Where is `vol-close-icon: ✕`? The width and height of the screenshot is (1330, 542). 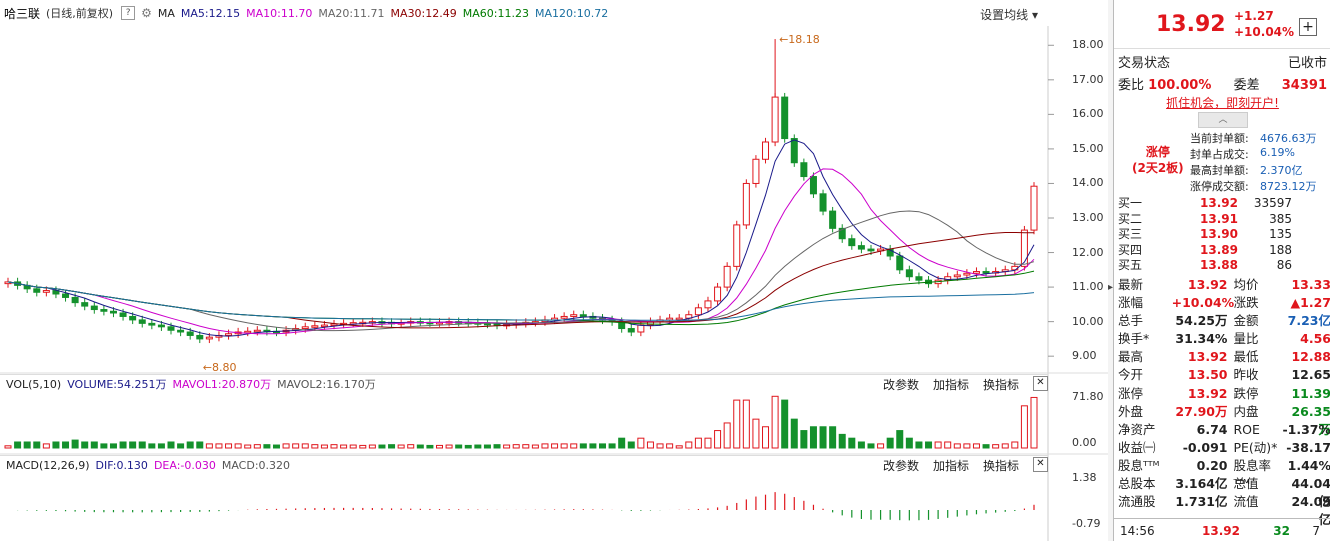
vol-close-icon: ✕ is located at coordinates (1040, 383).